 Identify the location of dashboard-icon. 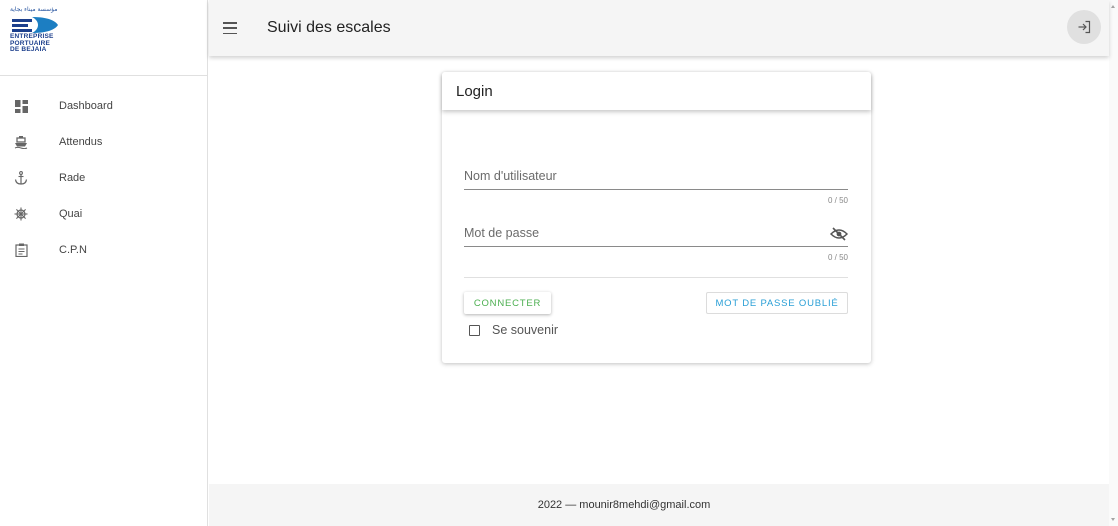
(21, 106).